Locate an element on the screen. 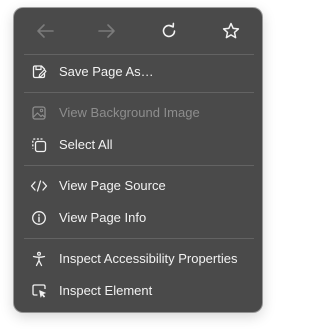  menu-item-view-page-info: View Page Info is located at coordinates (138, 218).